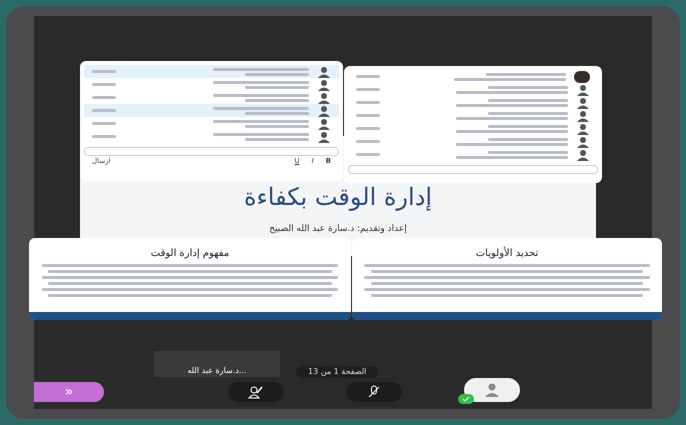 This screenshot has width=686, height=425. Describe the element at coordinates (582, 76) in the screenshot. I see `avatar-photo` at that location.